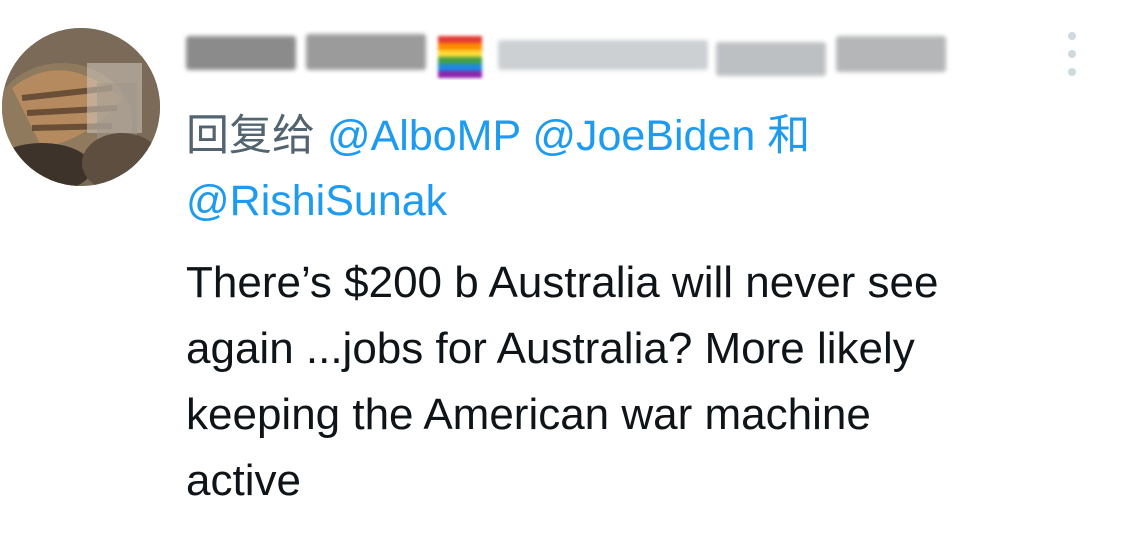 The image size is (1133, 533). I want to click on replying-to-label: 回复给, so click(250, 136).